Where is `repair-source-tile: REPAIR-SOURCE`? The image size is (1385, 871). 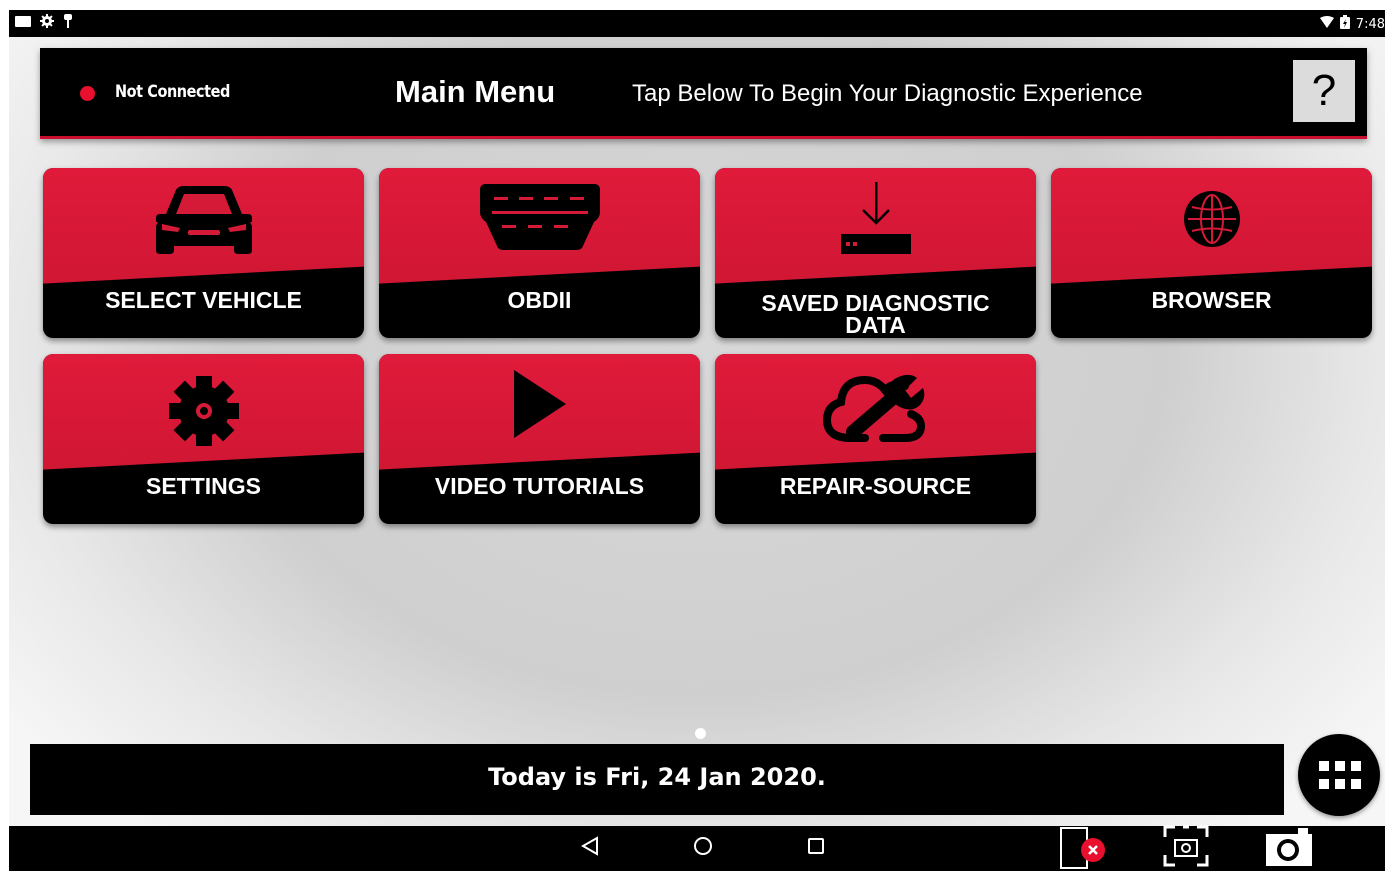 repair-source-tile: REPAIR-SOURCE is located at coordinates (875, 439).